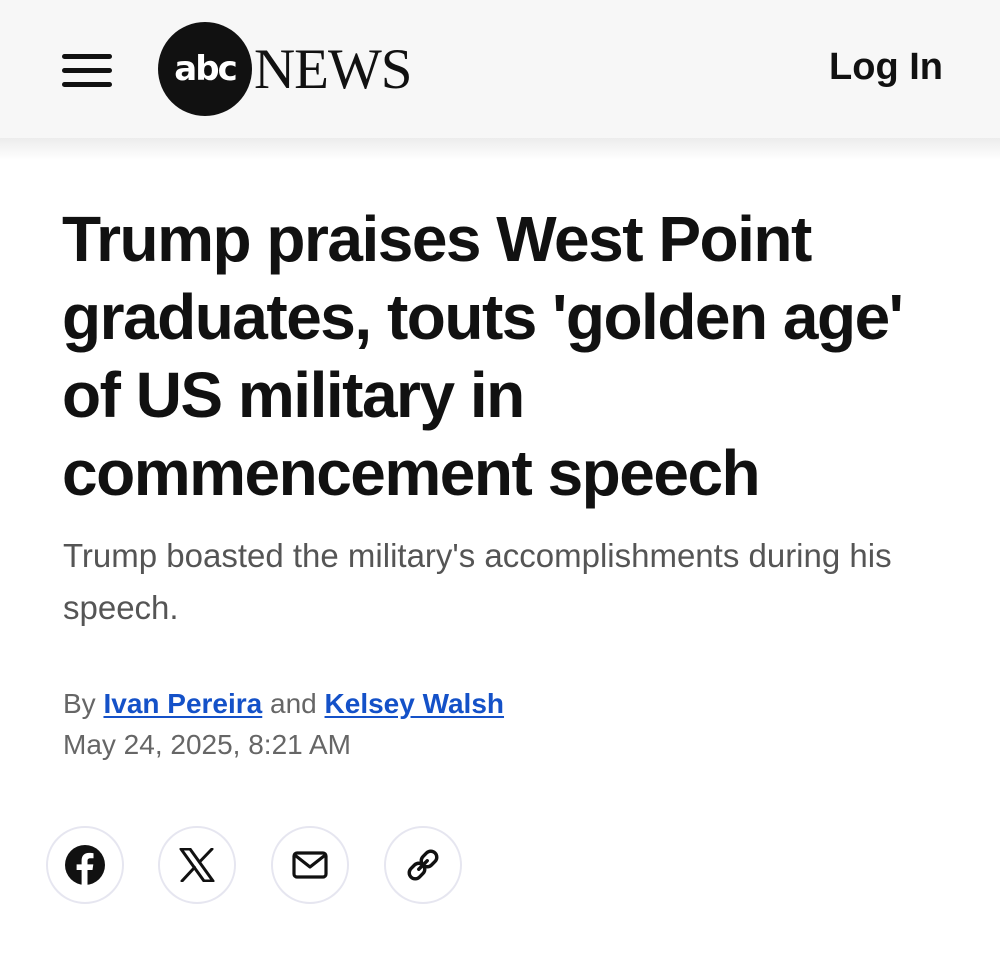 Image resolution: width=1000 pixels, height=966 pixels. Describe the element at coordinates (79, 703) in the screenshot. I see `byline-prefix: By` at that location.